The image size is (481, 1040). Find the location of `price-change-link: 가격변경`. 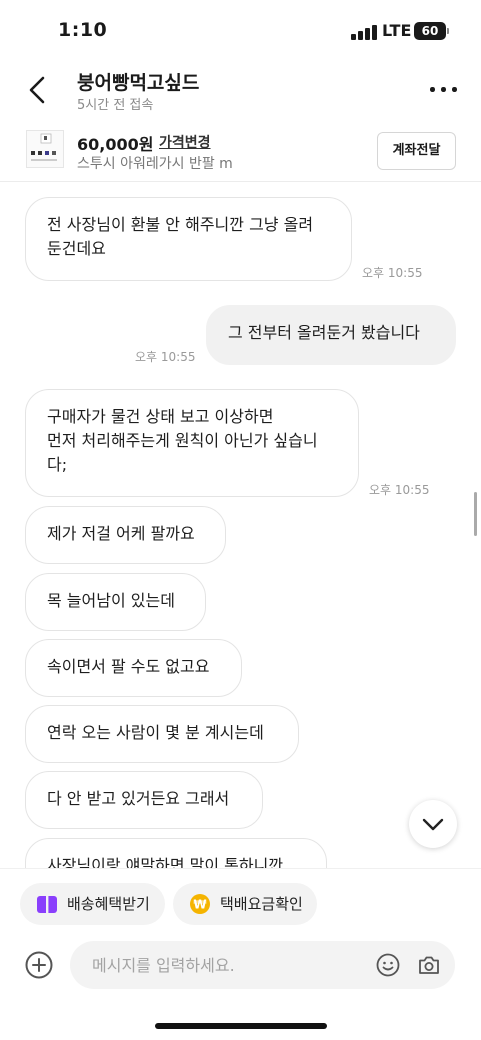

price-change-link: 가격변경 is located at coordinates (185, 142).